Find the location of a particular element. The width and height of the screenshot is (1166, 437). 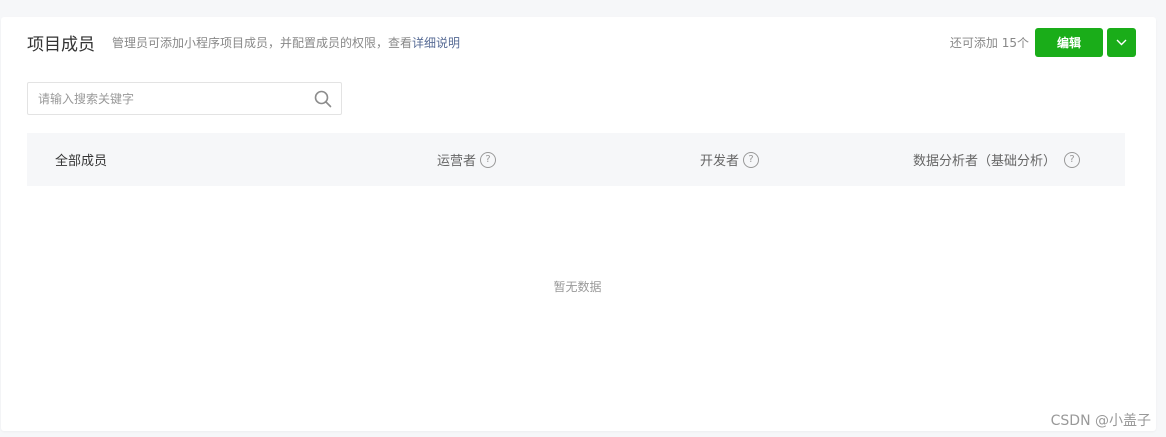

section-header: 项目成员 管理员可添加小程序项目成员，并配置成员的权限，查看 详细说明 is located at coordinates (243, 42).